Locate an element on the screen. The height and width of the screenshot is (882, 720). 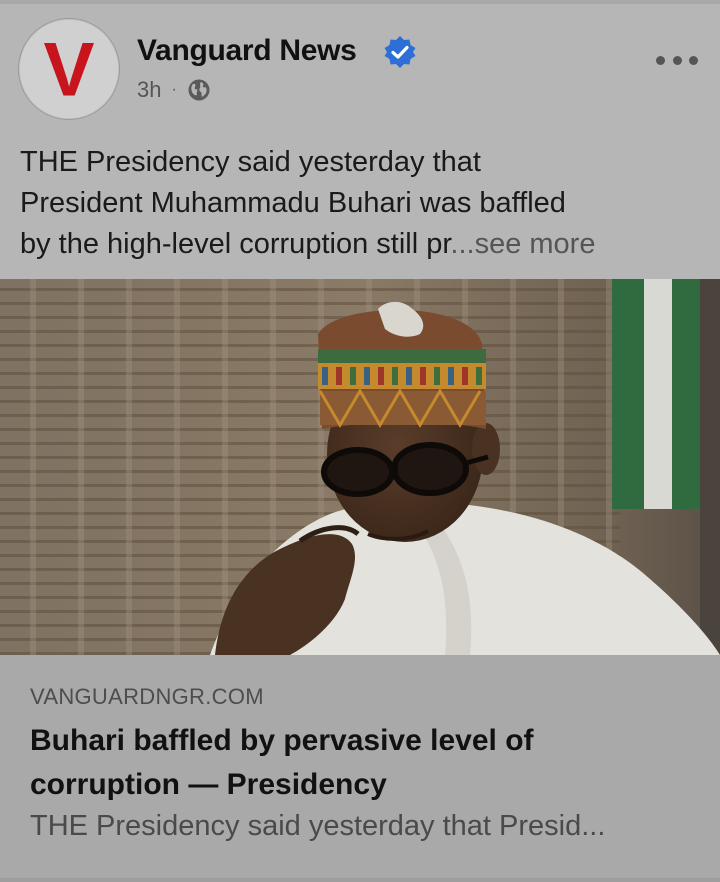
avatar-letter: V is located at coordinates (68, 69).